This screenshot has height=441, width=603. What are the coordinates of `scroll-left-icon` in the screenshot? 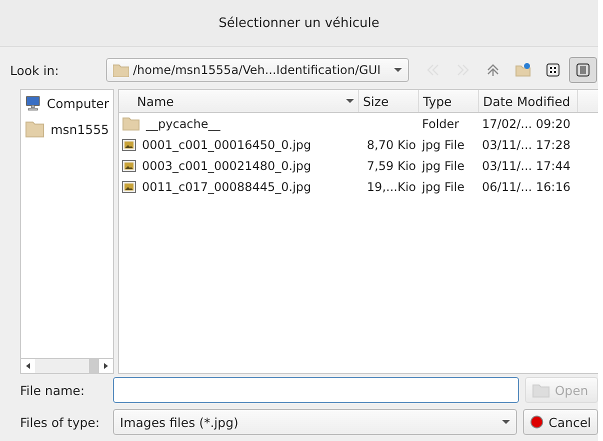 It's located at (28, 366).